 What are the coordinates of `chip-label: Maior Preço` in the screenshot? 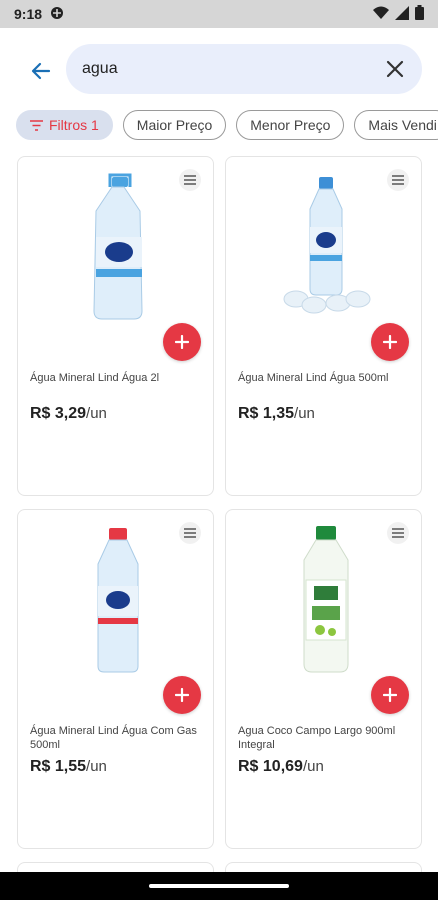 It's located at (174, 125).